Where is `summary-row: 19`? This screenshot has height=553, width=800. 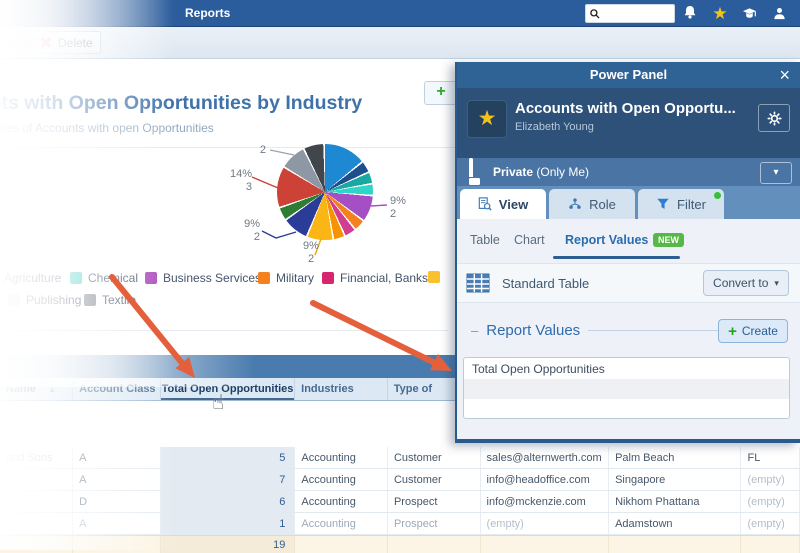
summary-row: 19 is located at coordinates (400, 544).